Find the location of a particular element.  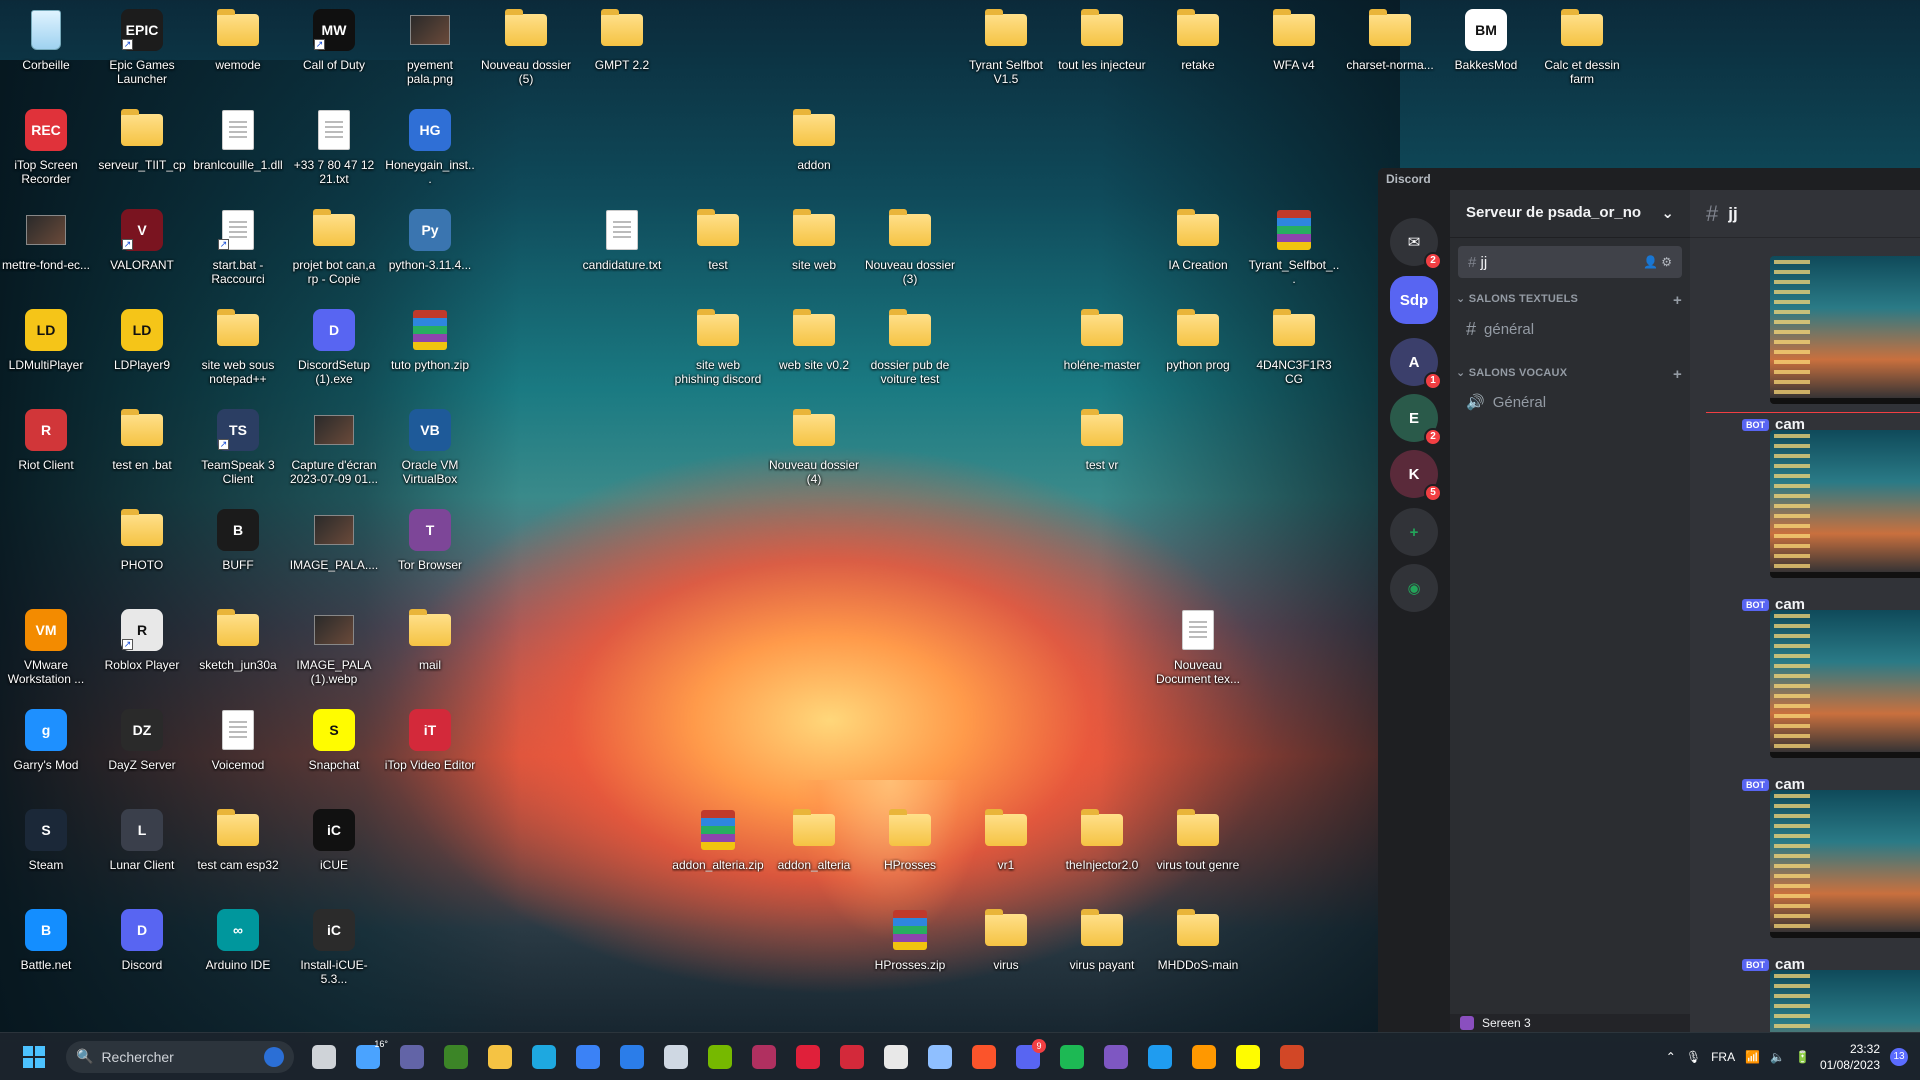

mail-icon is located at coordinates (632, 1057).